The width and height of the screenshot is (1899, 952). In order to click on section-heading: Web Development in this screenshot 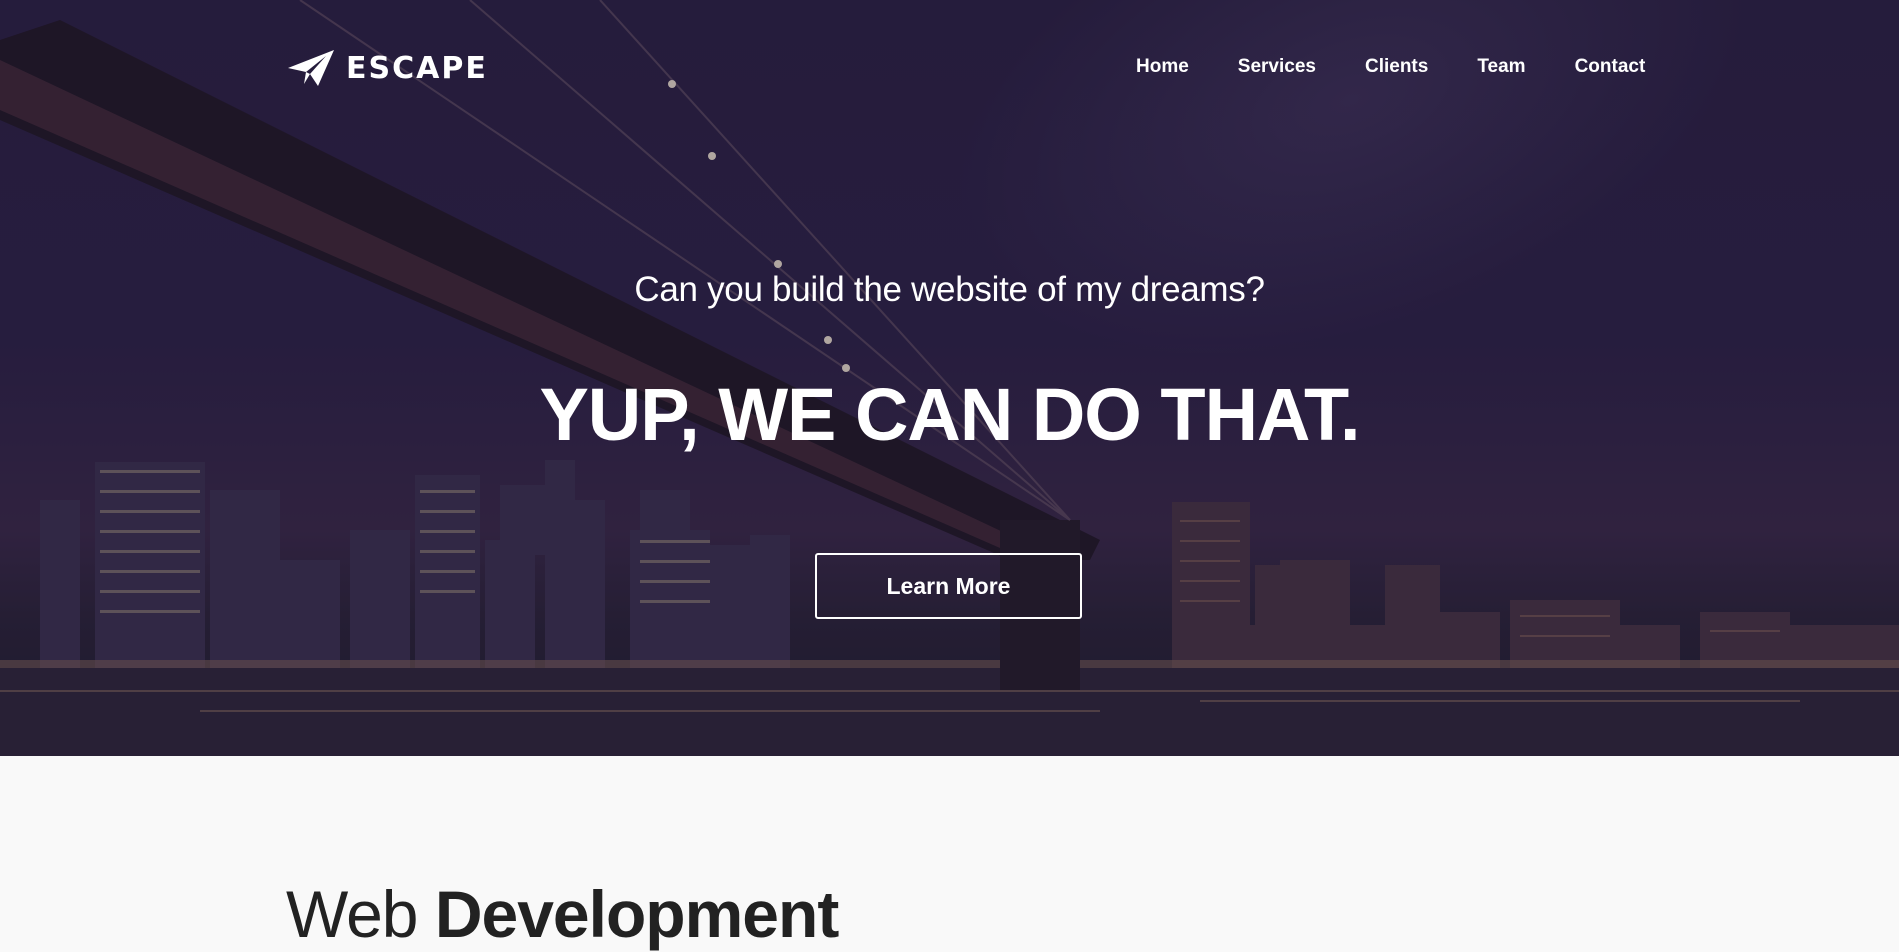, I will do `click(562, 914)`.